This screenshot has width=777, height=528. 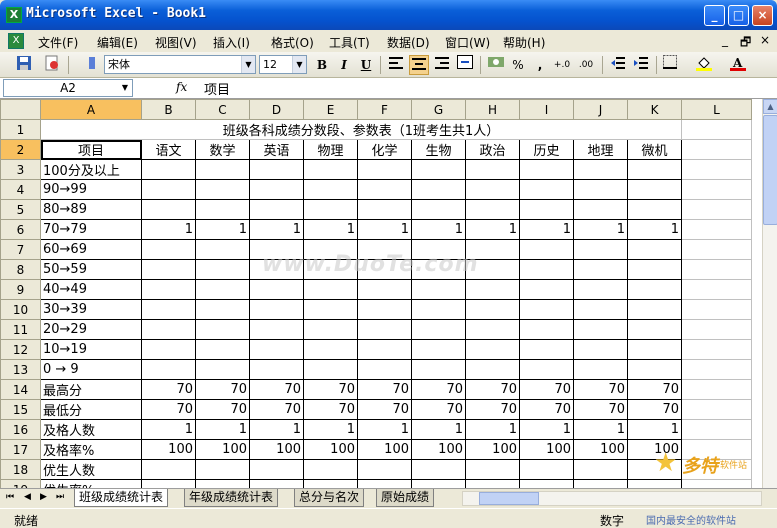 I want to click on column-header: A, so click(x=91, y=109).